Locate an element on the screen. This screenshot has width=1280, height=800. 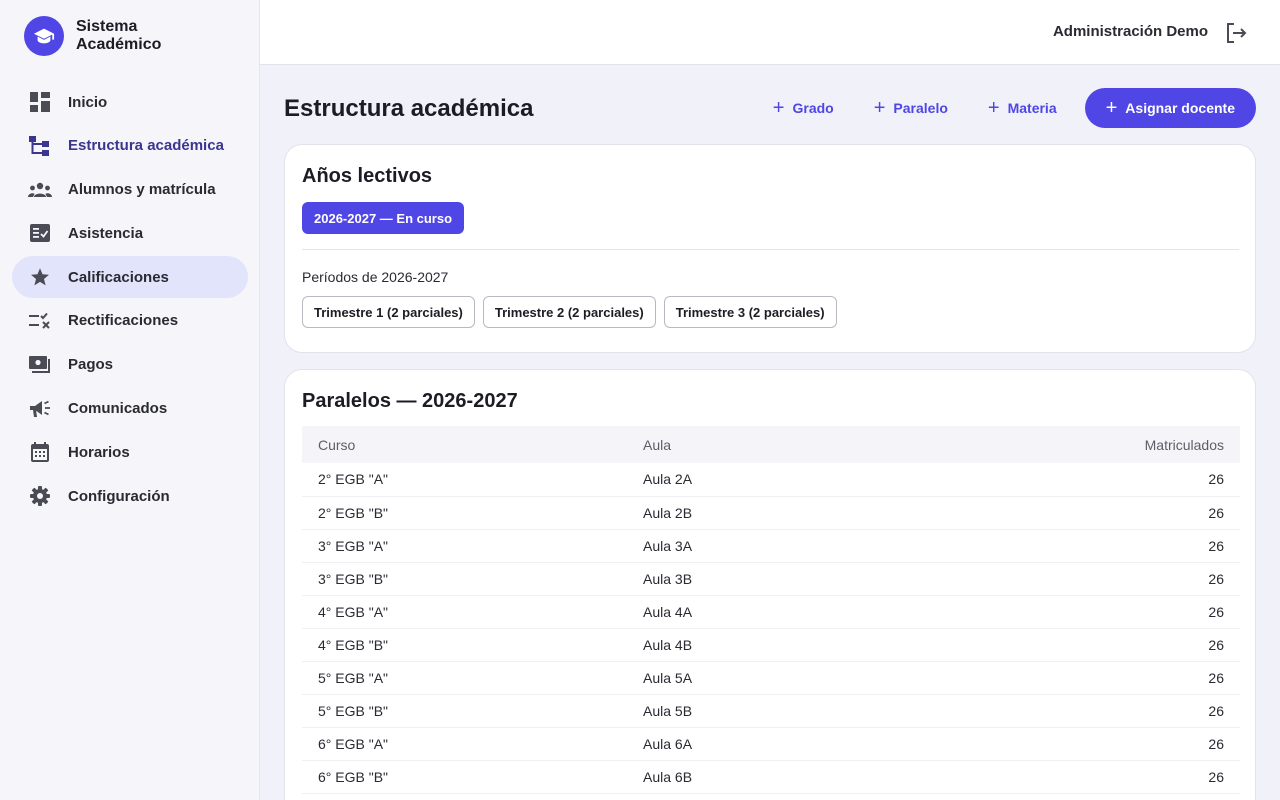
page-title: Estructura académica is located at coordinates (409, 108).